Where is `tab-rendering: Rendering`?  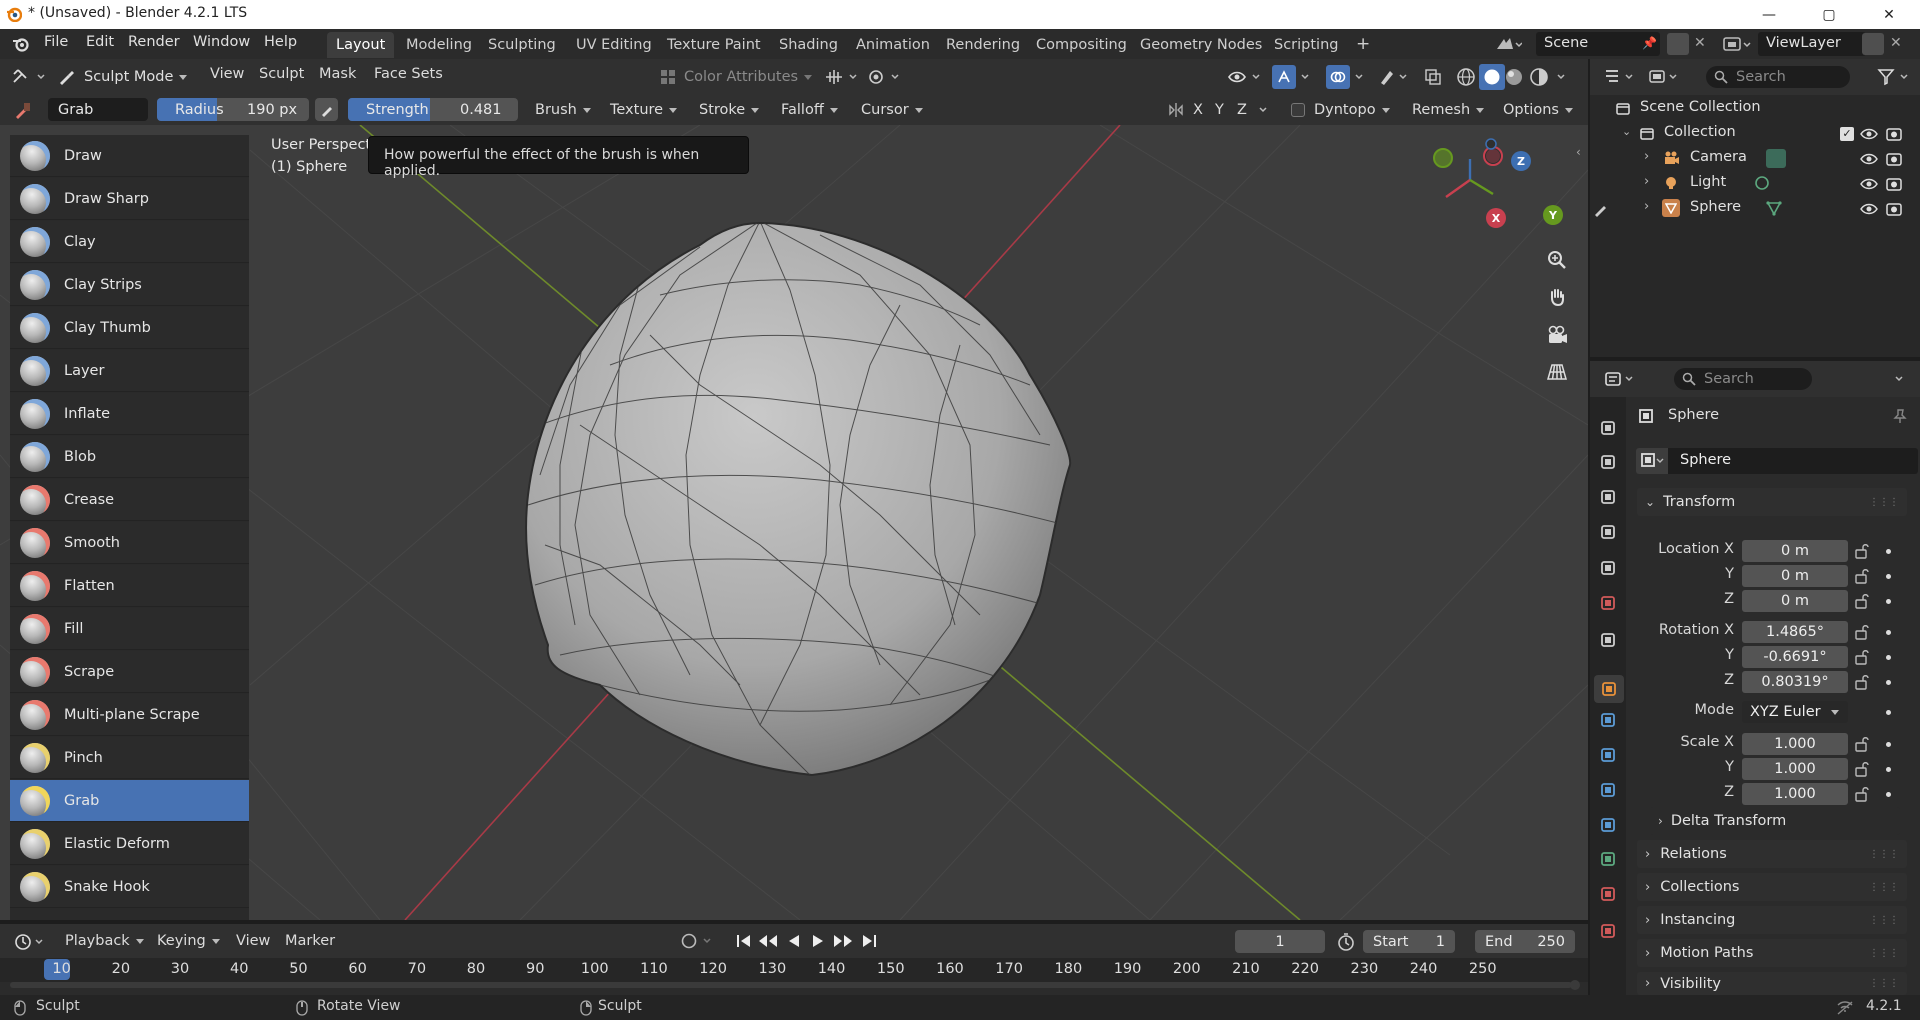
tab-rendering: Rendering is located at coordinates (983, 45).